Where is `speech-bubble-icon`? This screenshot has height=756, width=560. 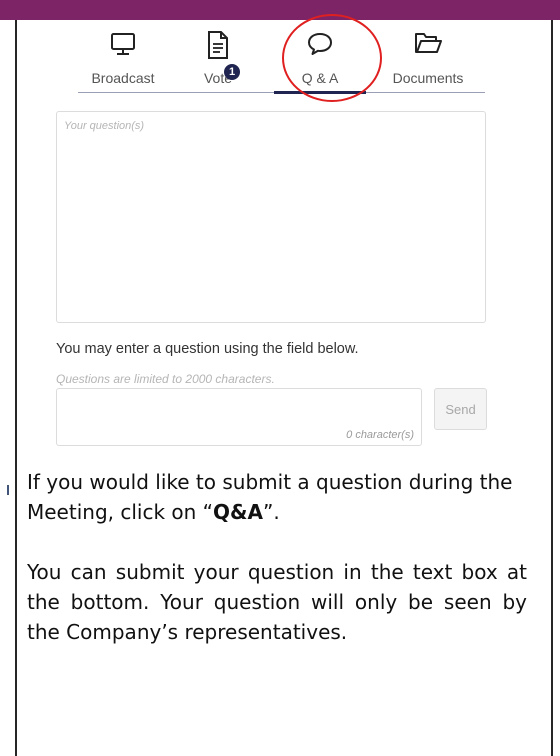 speech-bubble-icon is located at coordinates (320, 46).